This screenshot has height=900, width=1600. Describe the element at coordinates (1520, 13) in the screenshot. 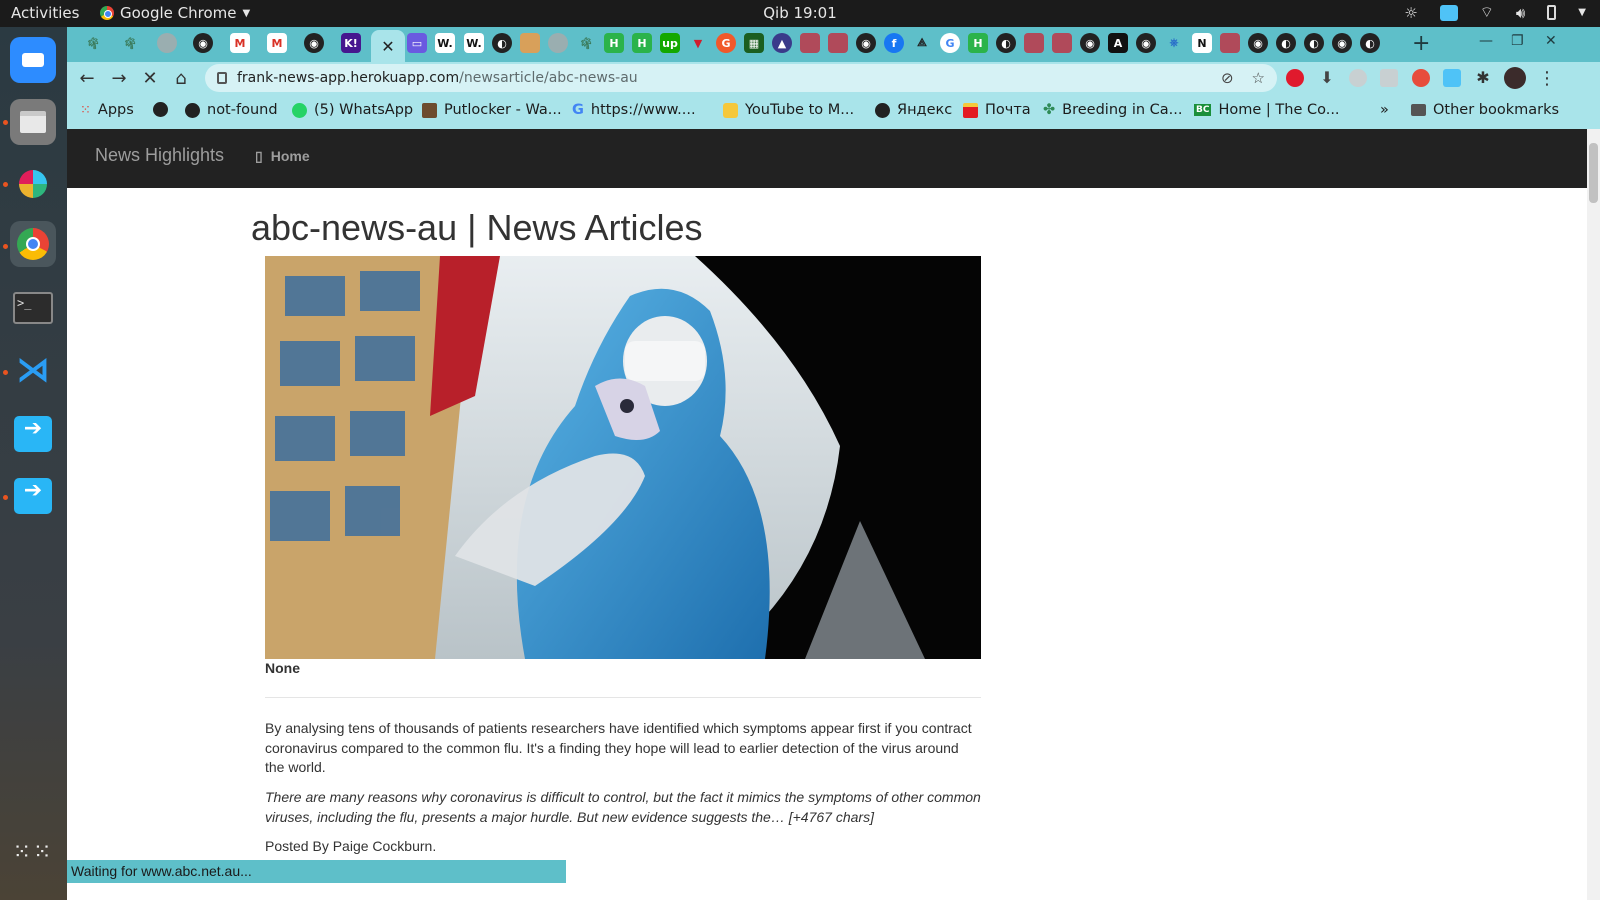

I see `volume-icon: 🔊︎` at that location.